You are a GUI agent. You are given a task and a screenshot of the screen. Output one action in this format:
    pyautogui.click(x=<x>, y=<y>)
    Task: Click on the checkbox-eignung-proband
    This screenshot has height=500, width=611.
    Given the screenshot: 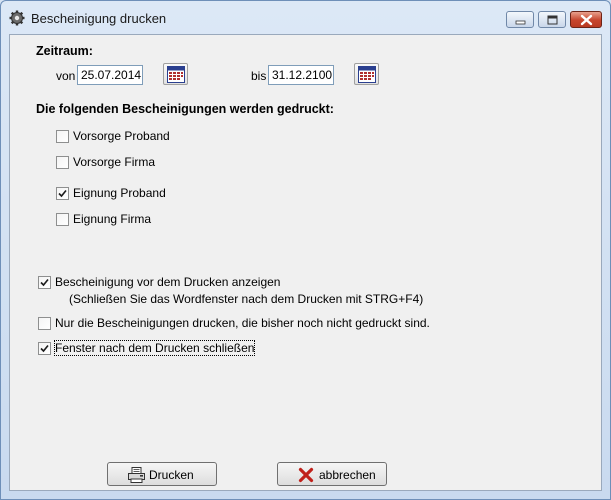 What is the action you would take?
    pyautogui.click(x=62, y=193)
    